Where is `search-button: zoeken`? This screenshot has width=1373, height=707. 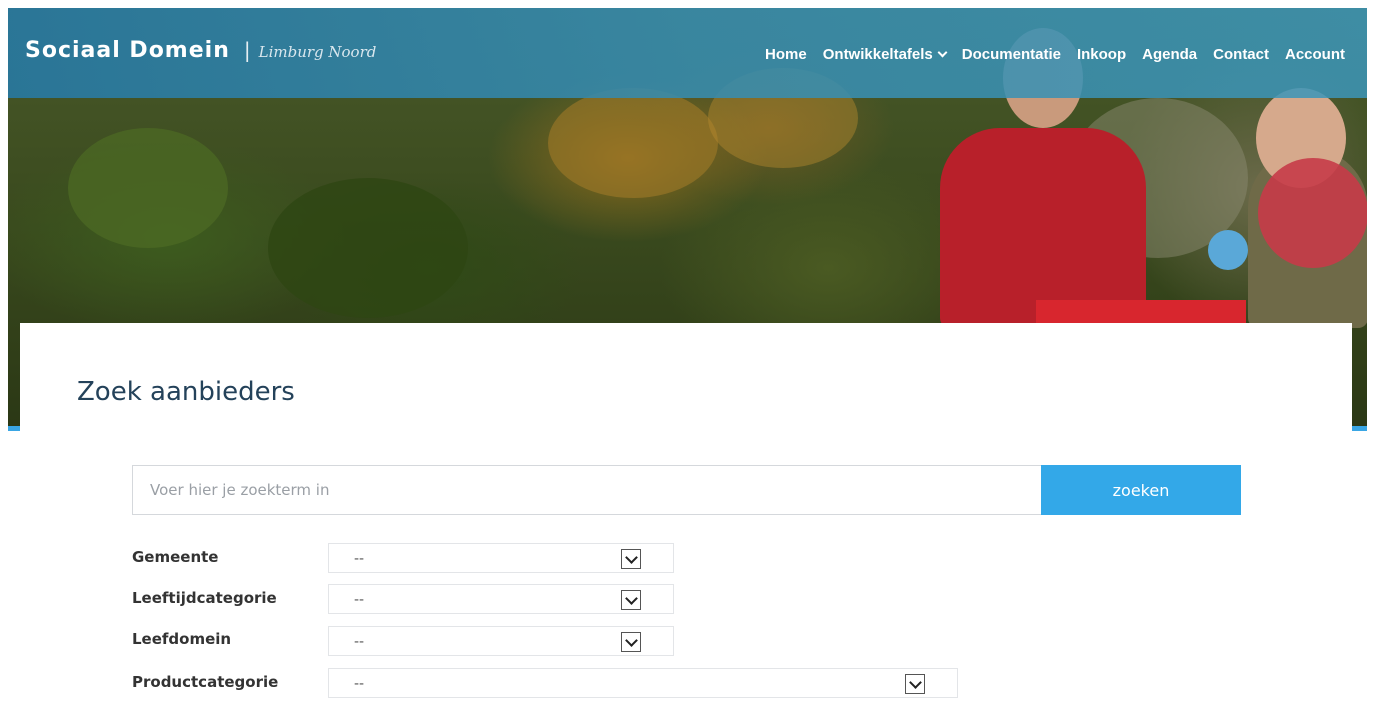 search-button: zoeken is located at coordinates (1141, 490).